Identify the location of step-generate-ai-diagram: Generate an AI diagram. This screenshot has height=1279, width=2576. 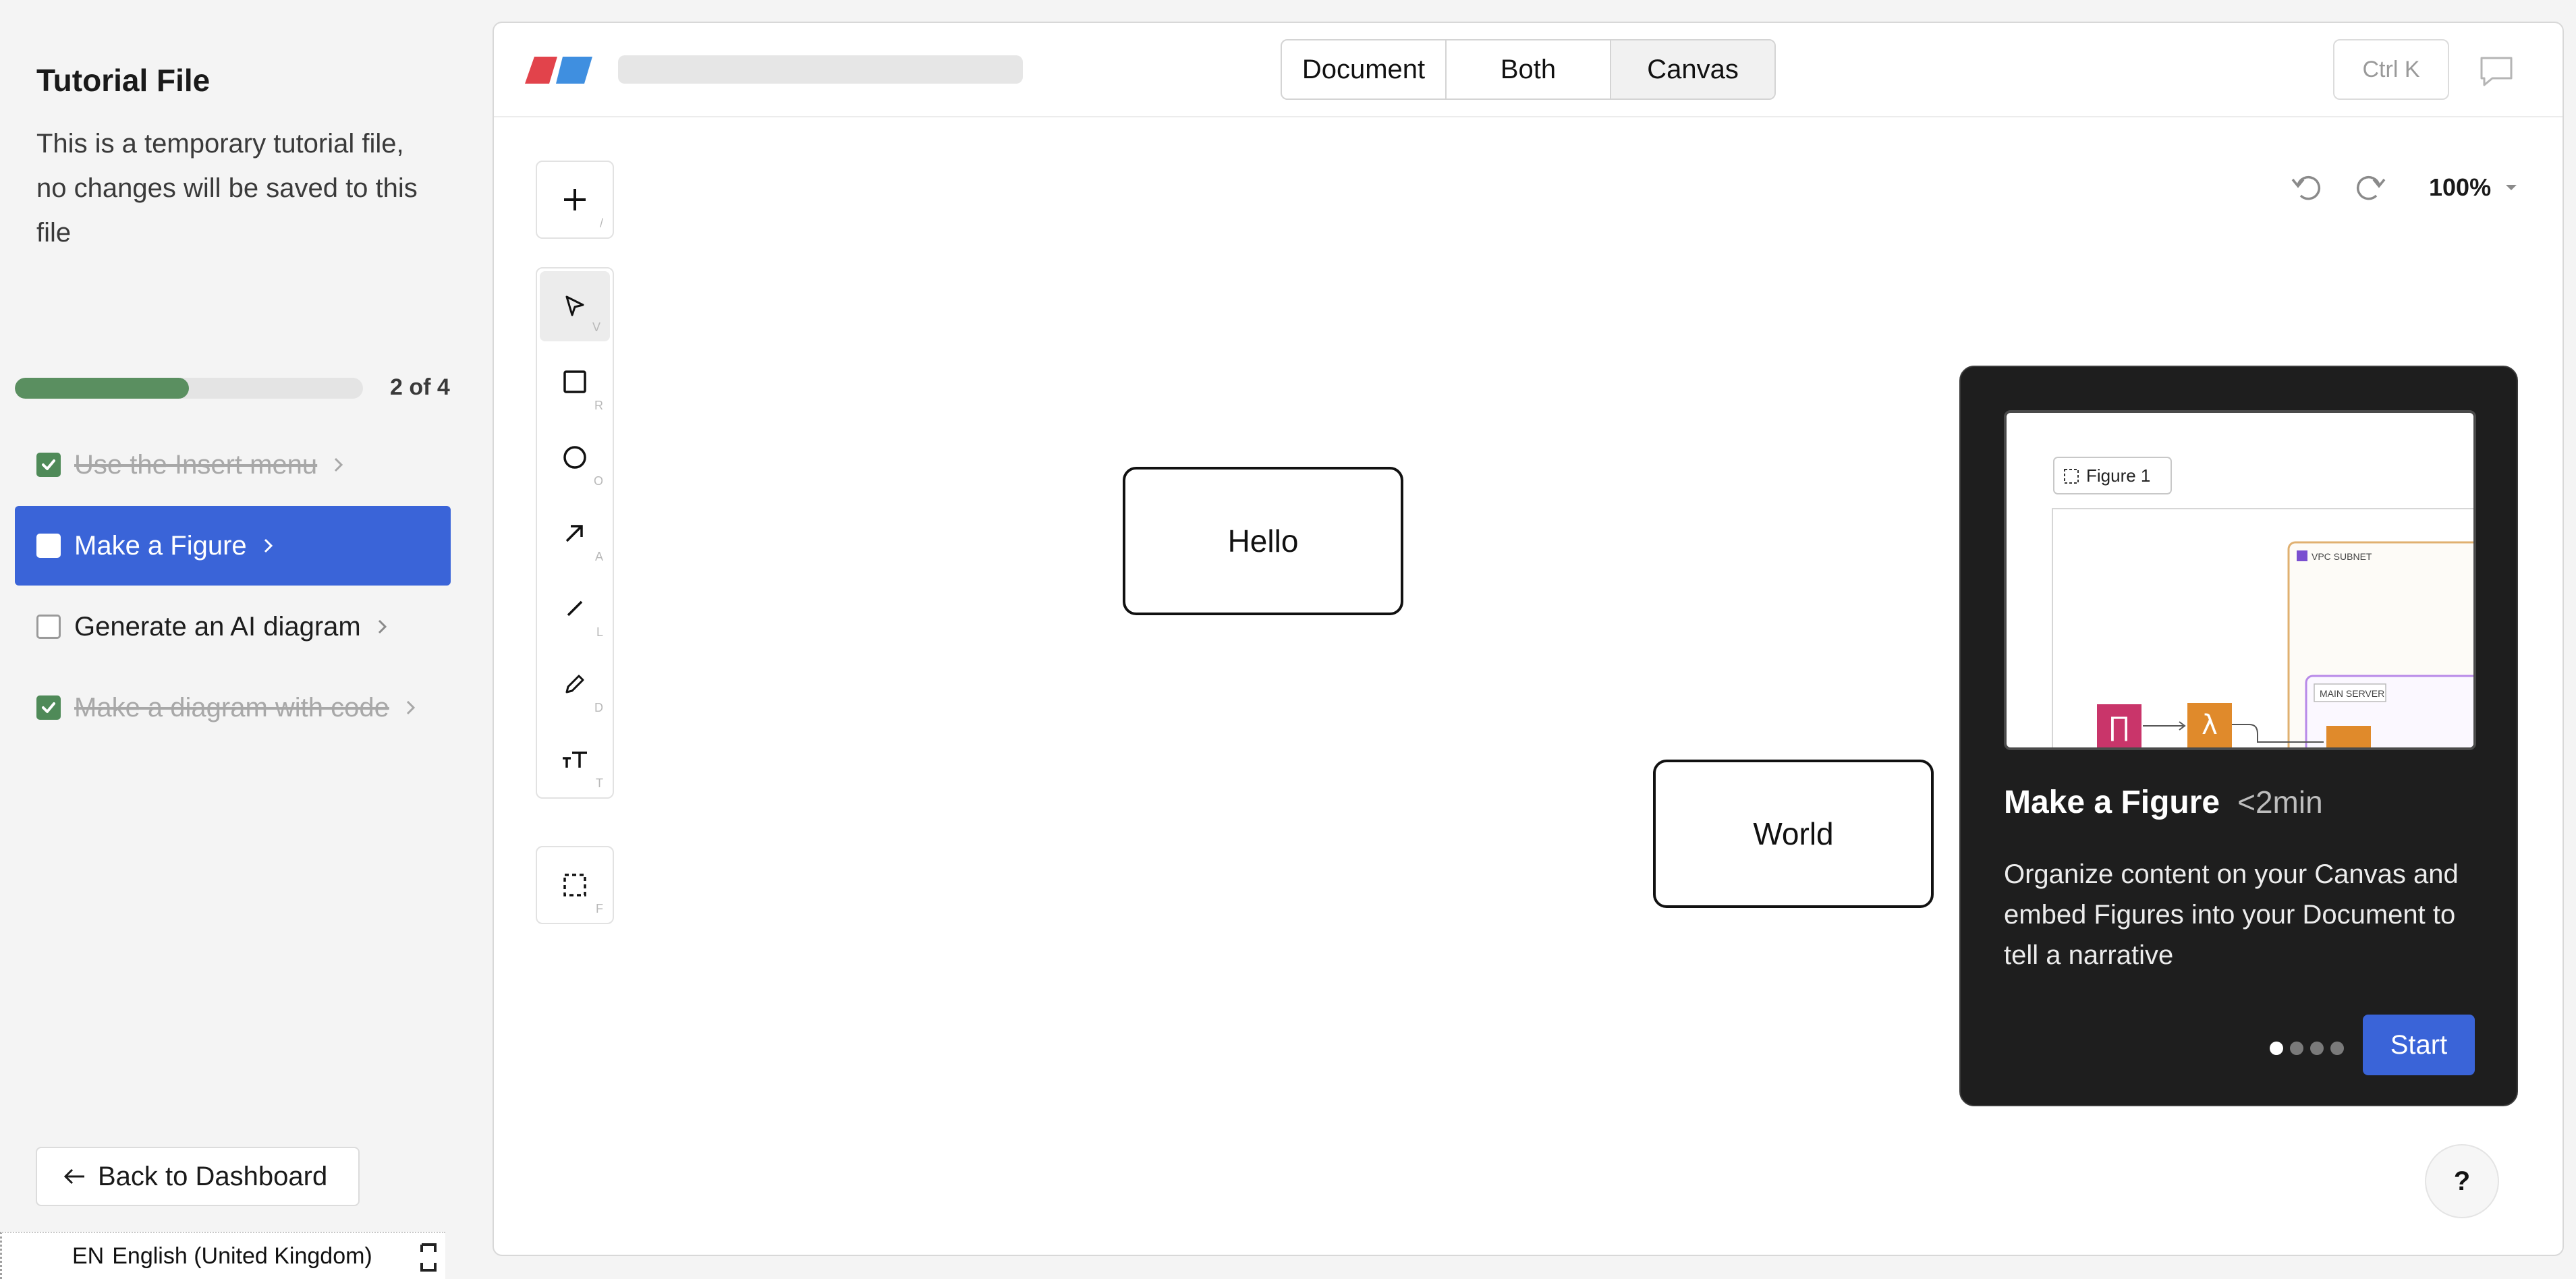
(233, 626).